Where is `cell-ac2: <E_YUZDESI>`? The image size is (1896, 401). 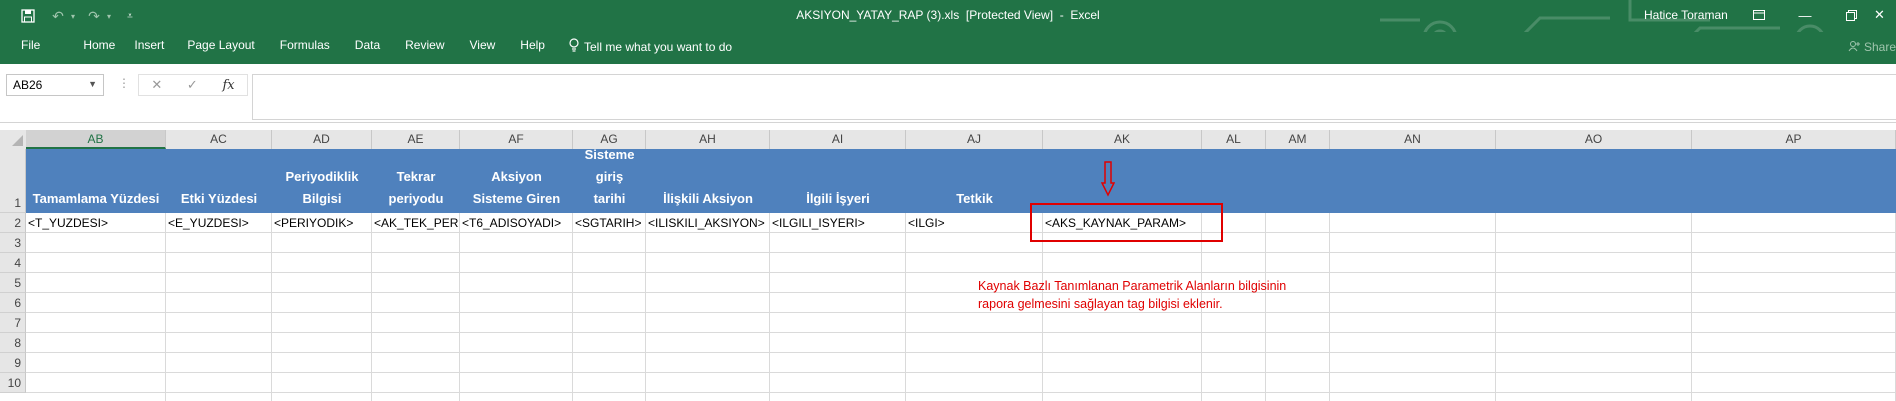
cell-ac2: <E_YUZDESI> is located at coordinates (218, 223).